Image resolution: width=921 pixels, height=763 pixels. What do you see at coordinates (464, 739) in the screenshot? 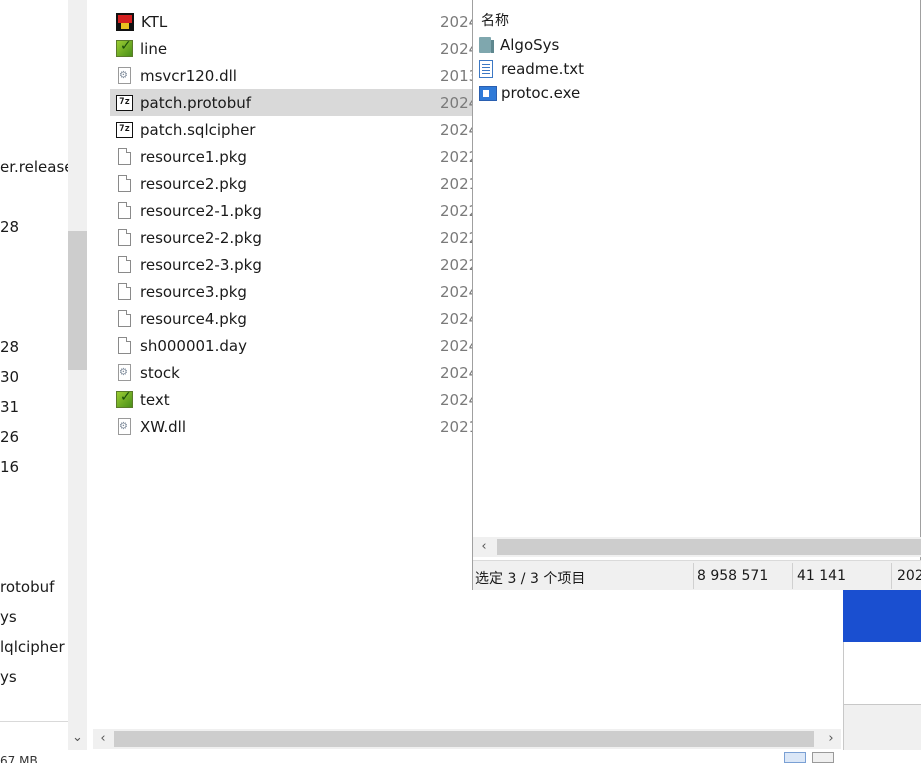
I see `horizontal-scroll-thumb` at bounding box center [464, 739].